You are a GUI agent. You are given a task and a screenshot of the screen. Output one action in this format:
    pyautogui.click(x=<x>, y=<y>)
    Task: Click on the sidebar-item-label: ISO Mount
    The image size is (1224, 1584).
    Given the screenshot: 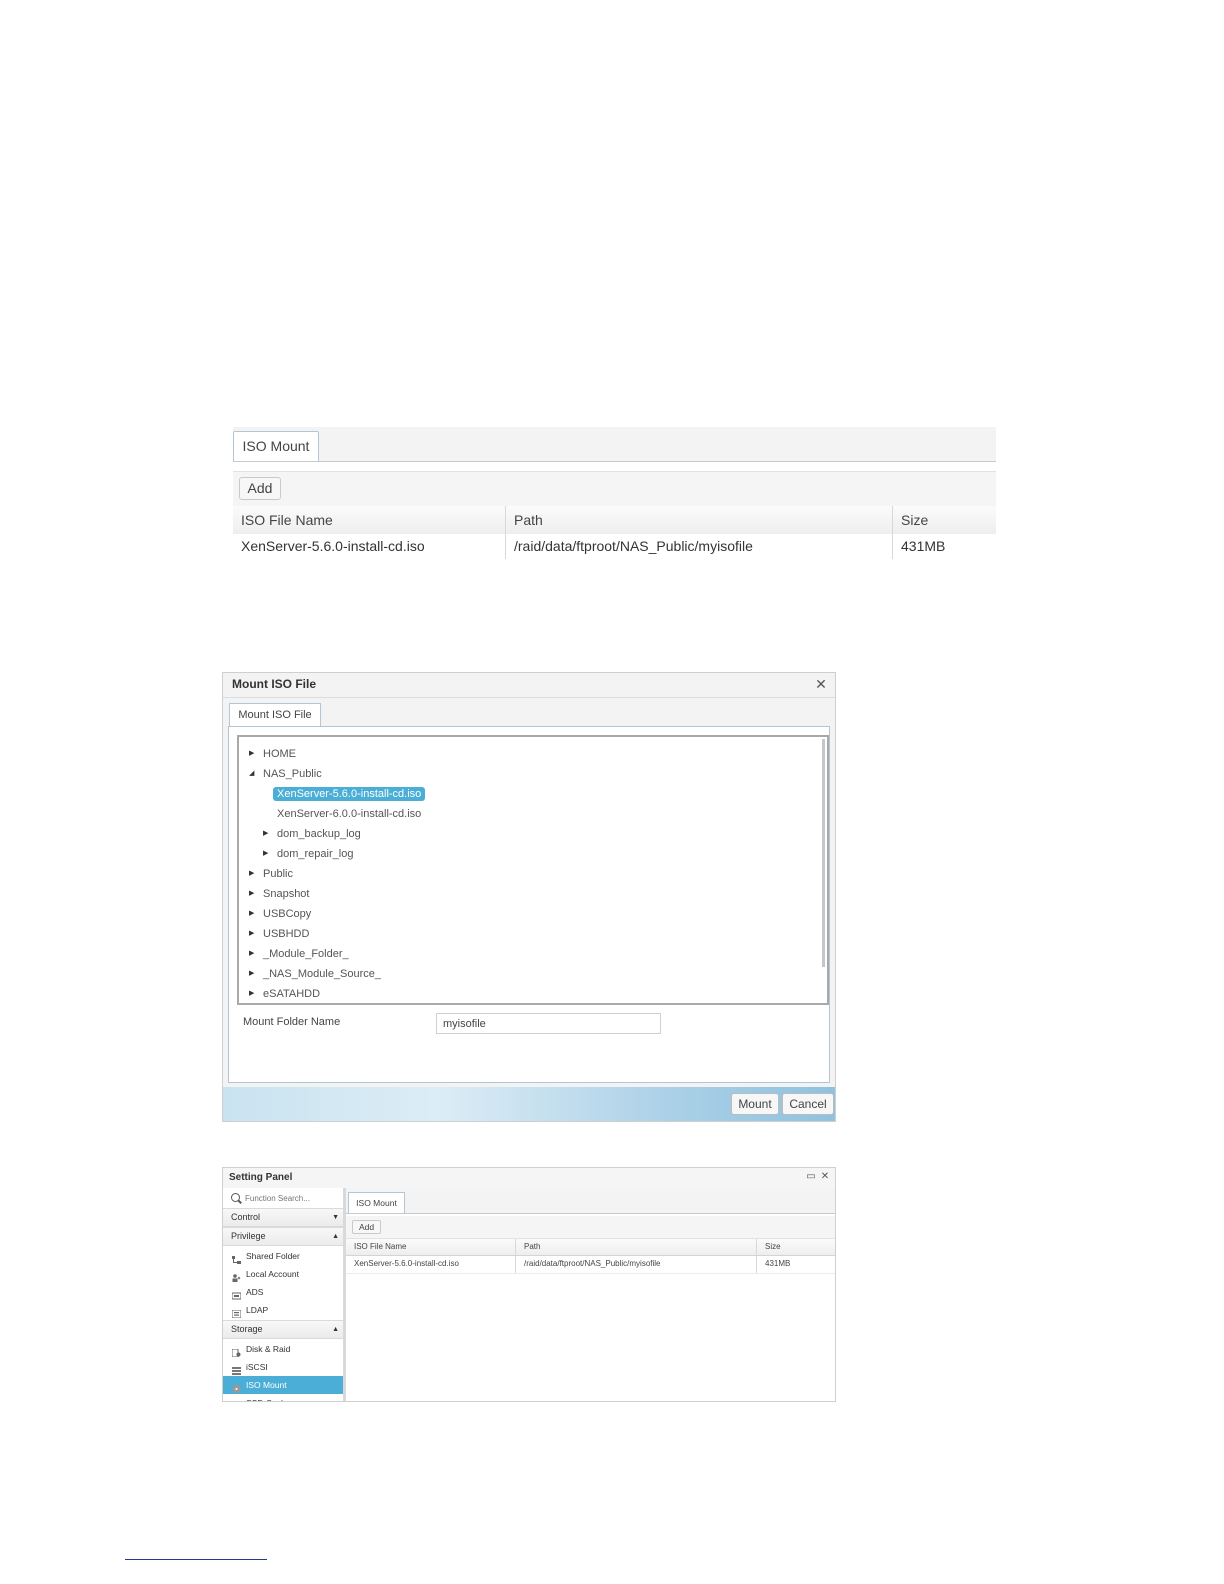 What is the action you would take?
    pyautogui.click(x=266, y=1385)
    